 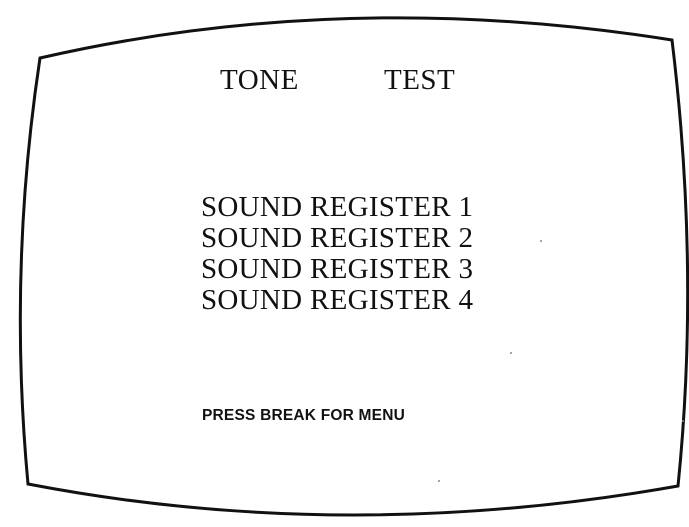 I want to click on sound-register-1: SOUND REGISTER 1, so click(x=337, y=207).